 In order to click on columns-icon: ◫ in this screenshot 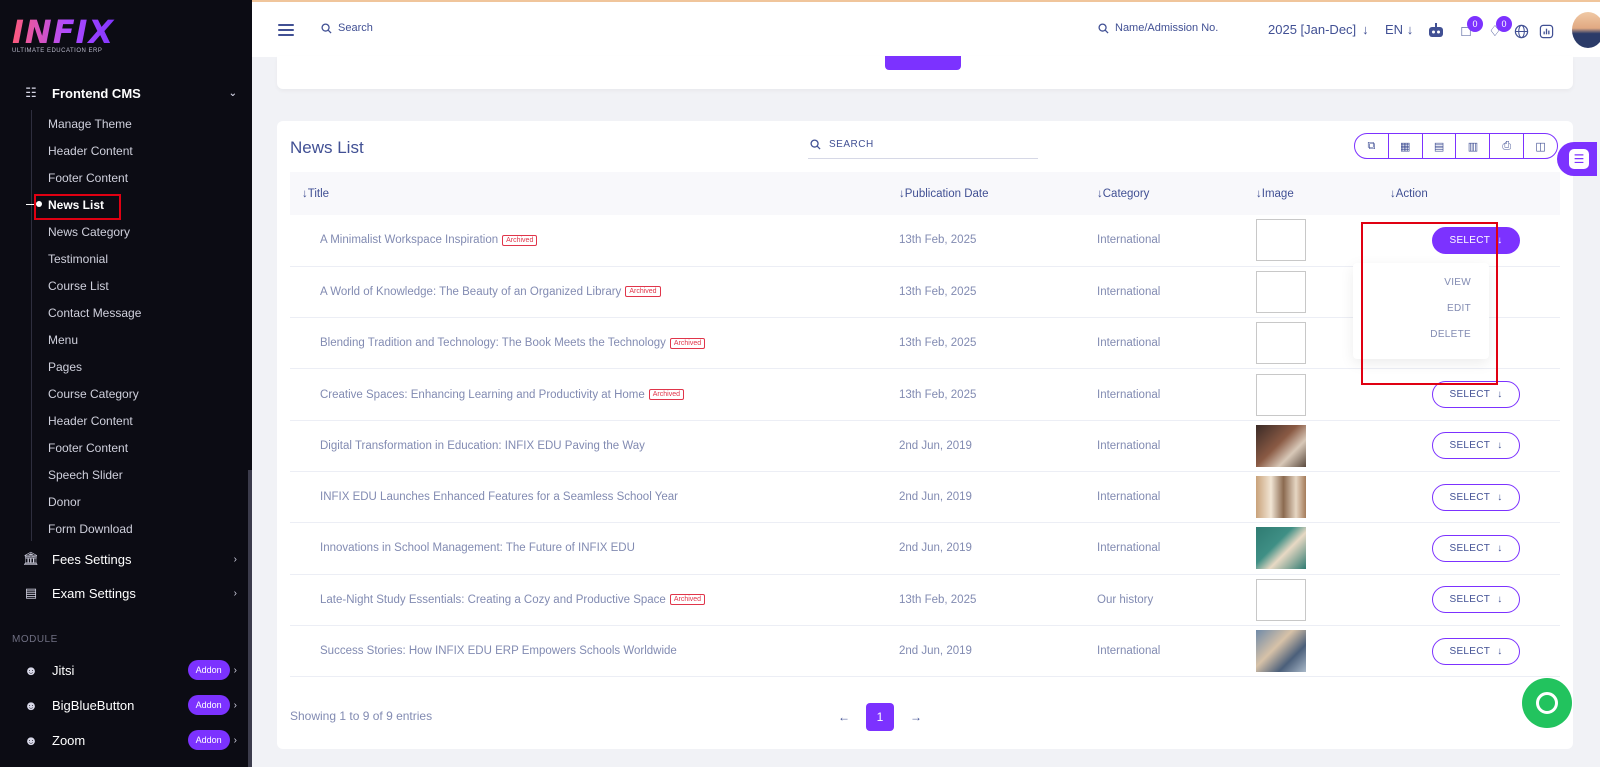, I will do `click(1540, 146)`.